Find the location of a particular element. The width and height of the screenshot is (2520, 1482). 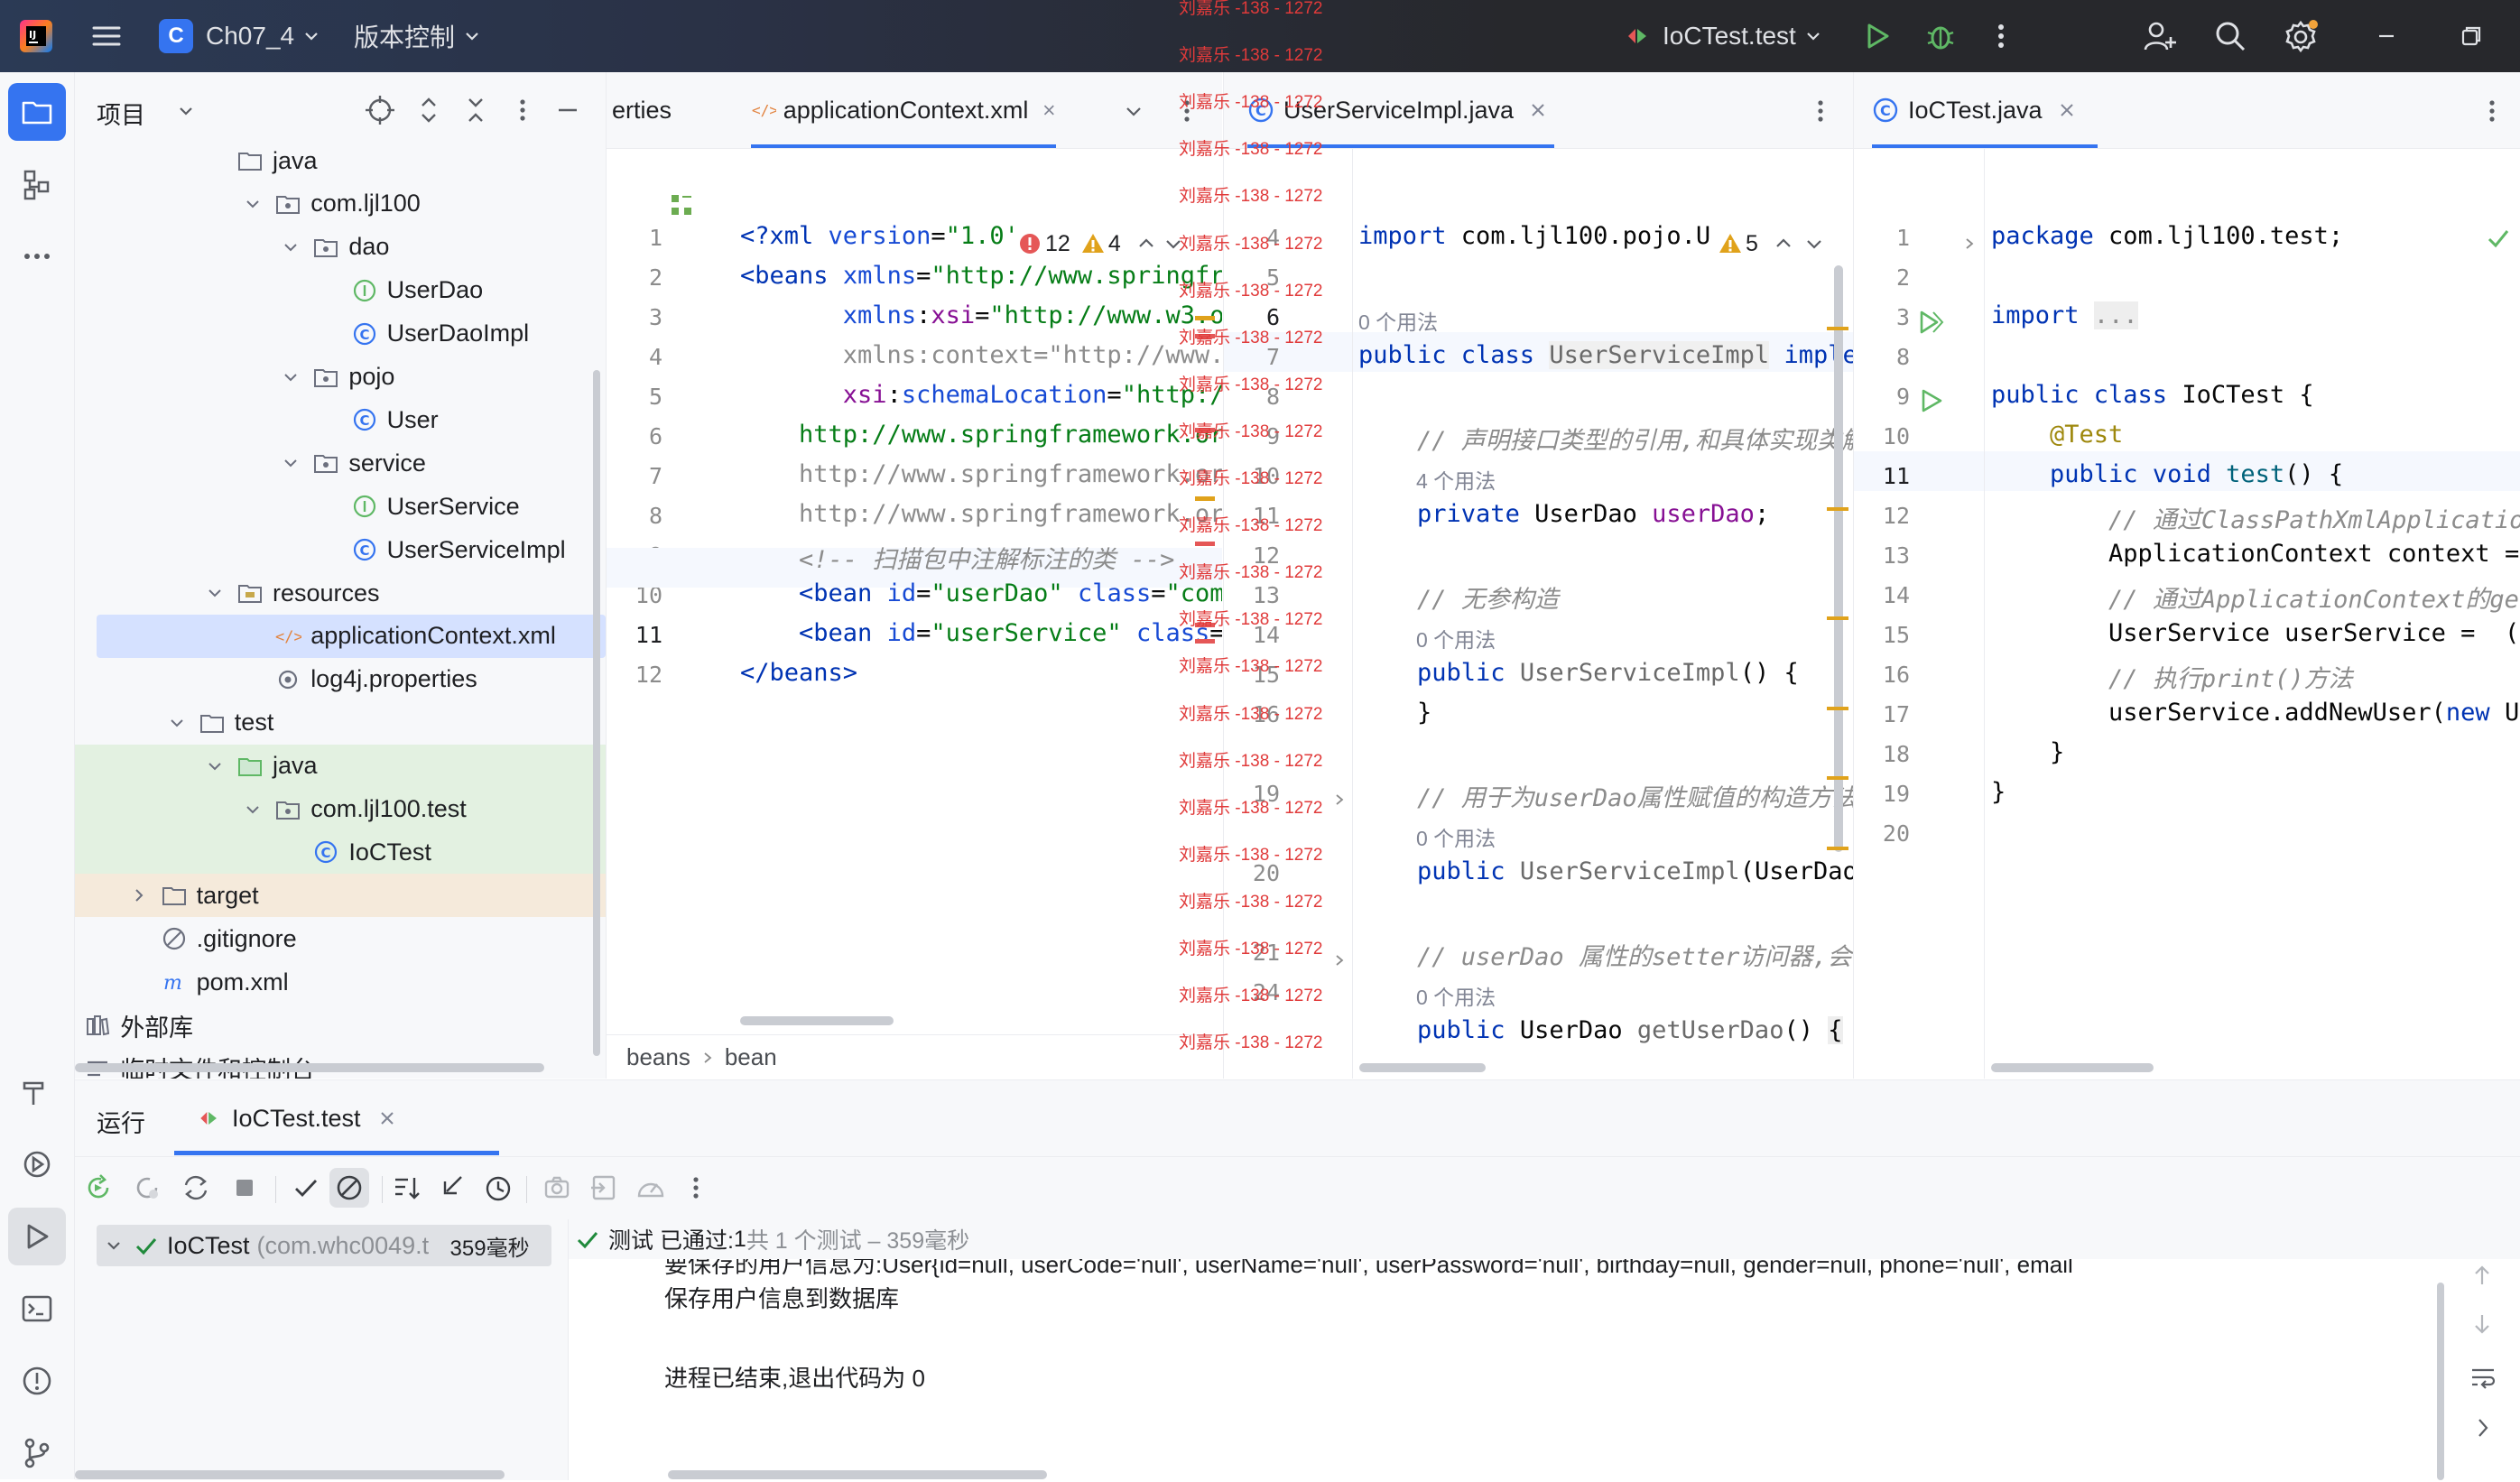

more-tools-icon is located at coordinates (37, 256).